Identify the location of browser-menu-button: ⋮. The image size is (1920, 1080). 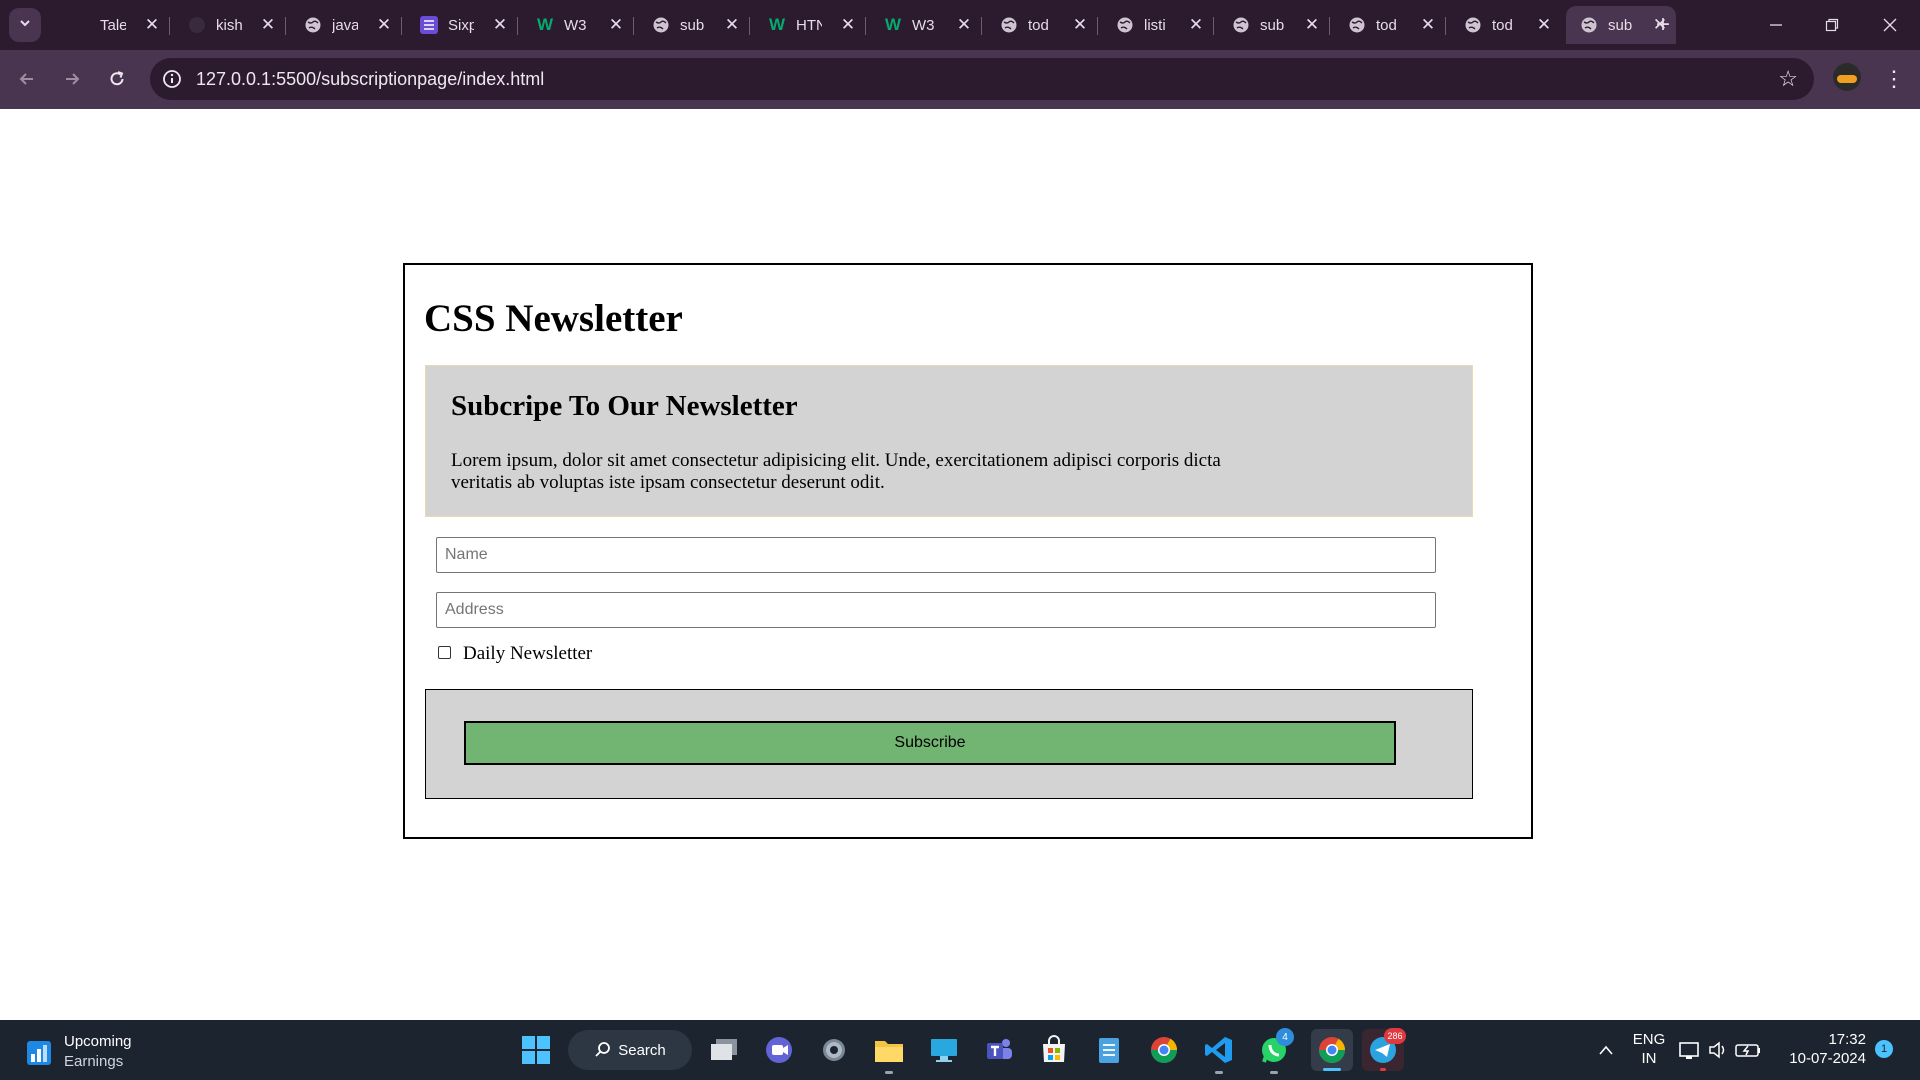
(1894, 79).